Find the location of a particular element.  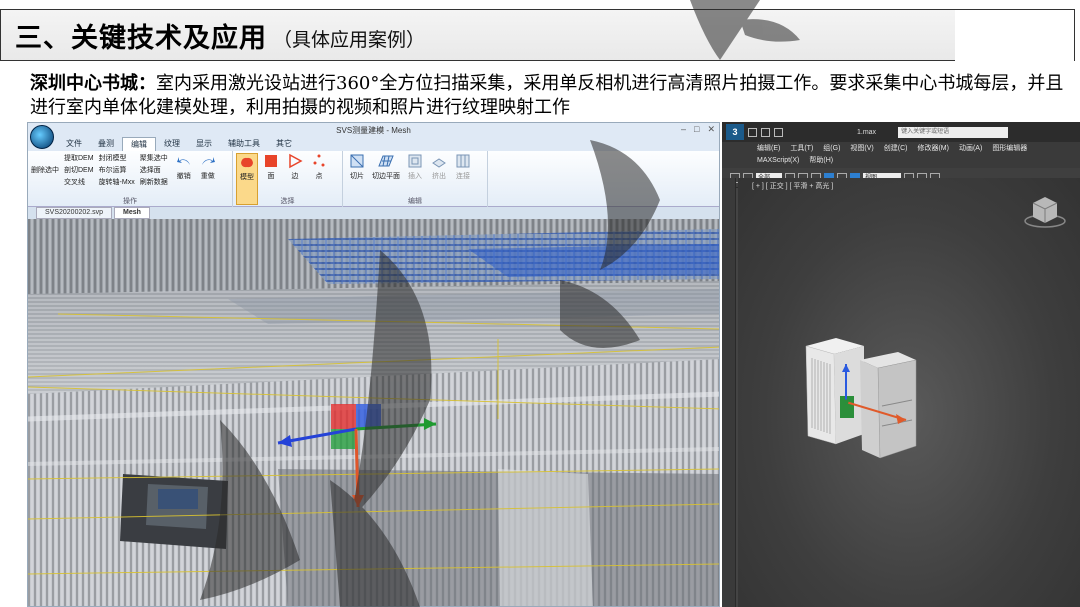

svs-document-tabs: SVS20200202.svp Mesh is located at coordinates (373, 213).